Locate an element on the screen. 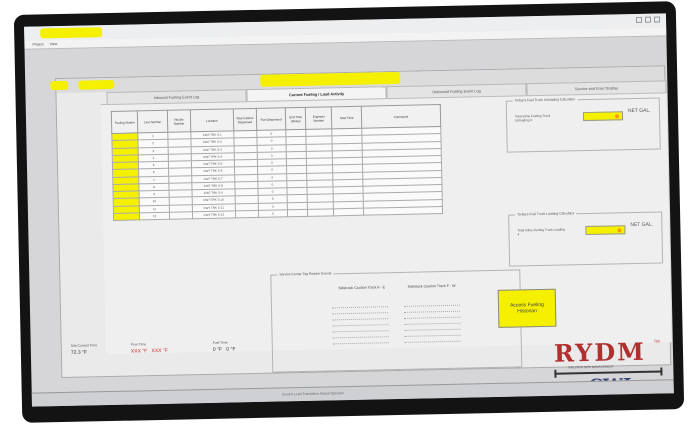 The height and width of the screenshot is (430, 691). column-header: Fueling Station is located at coordinates (125, 122).